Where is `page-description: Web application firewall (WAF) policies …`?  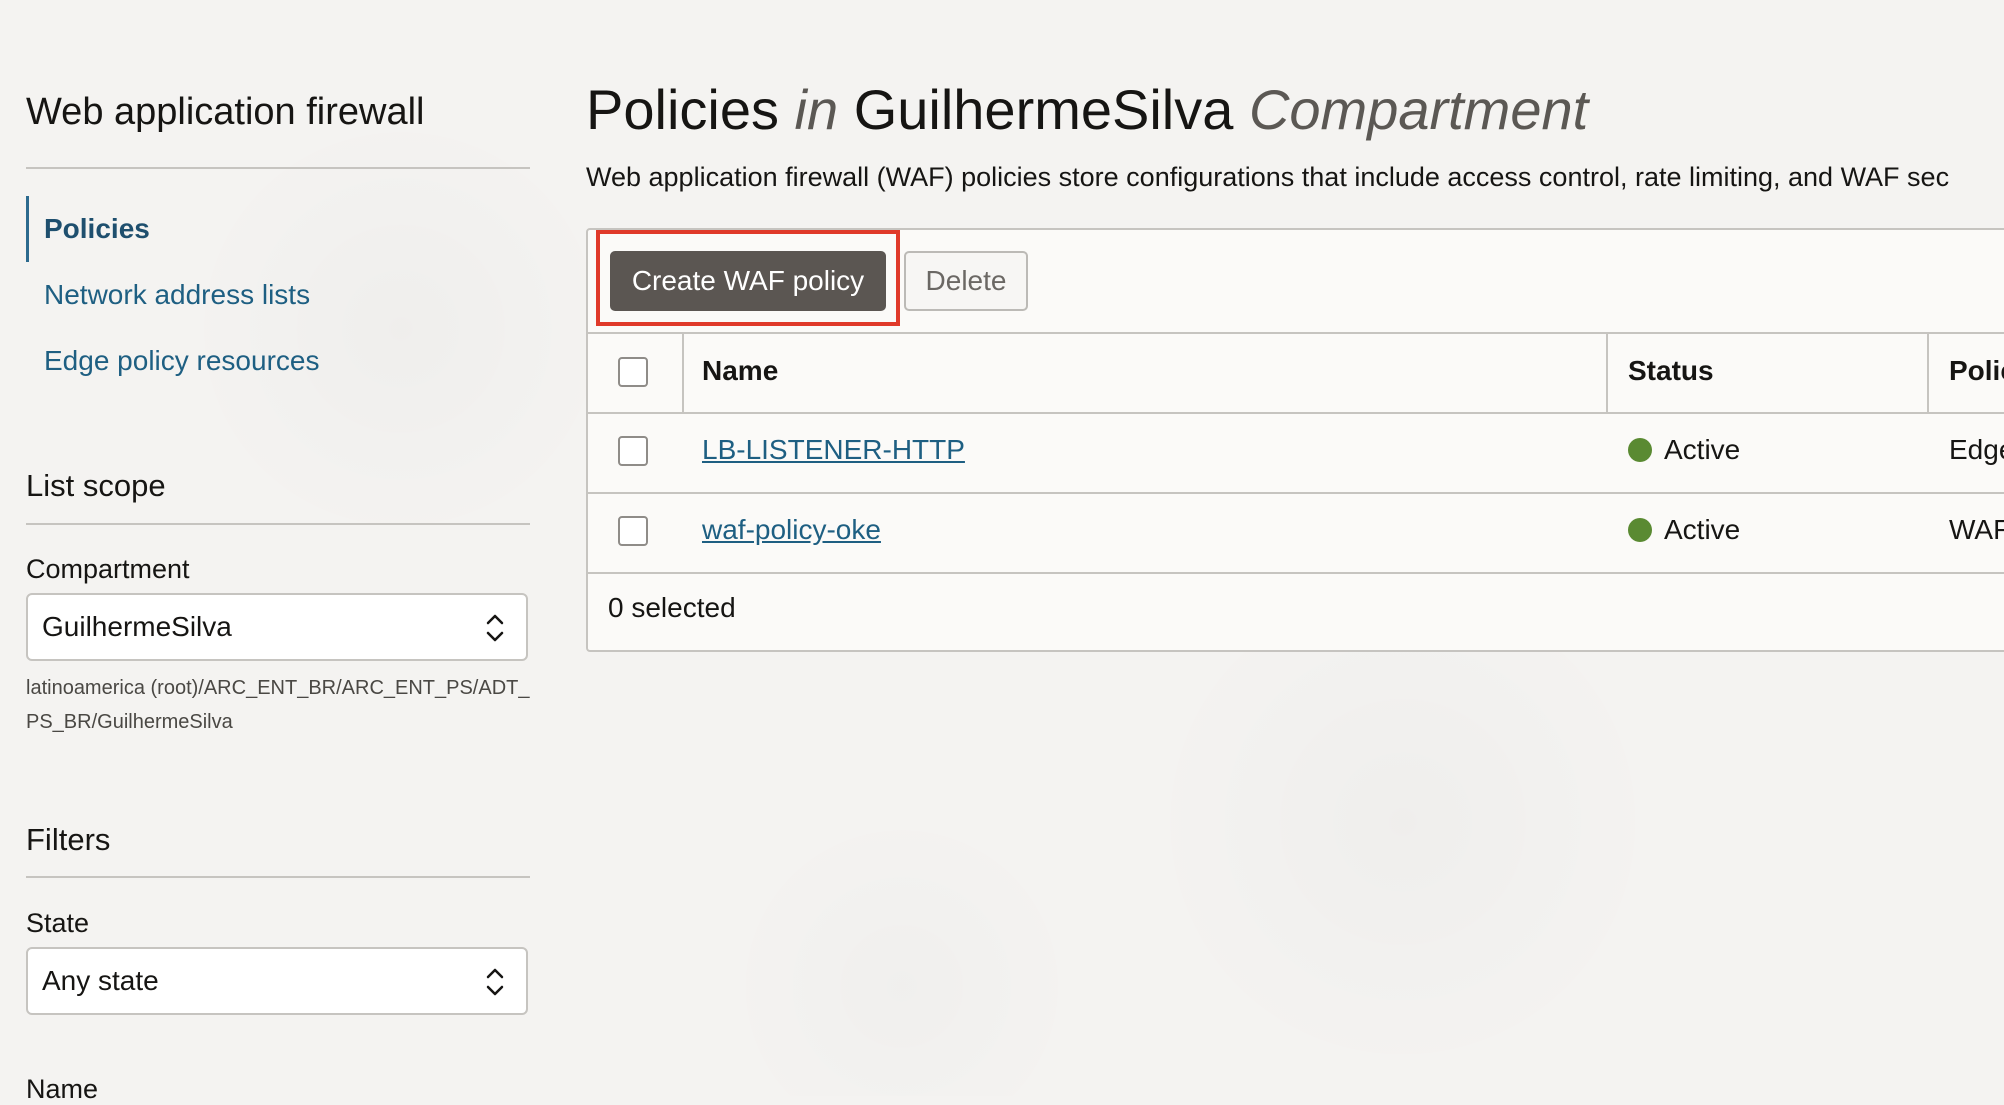
page-description: Web application firewall (WAF) policies … is located at coordinates (1268, 177).